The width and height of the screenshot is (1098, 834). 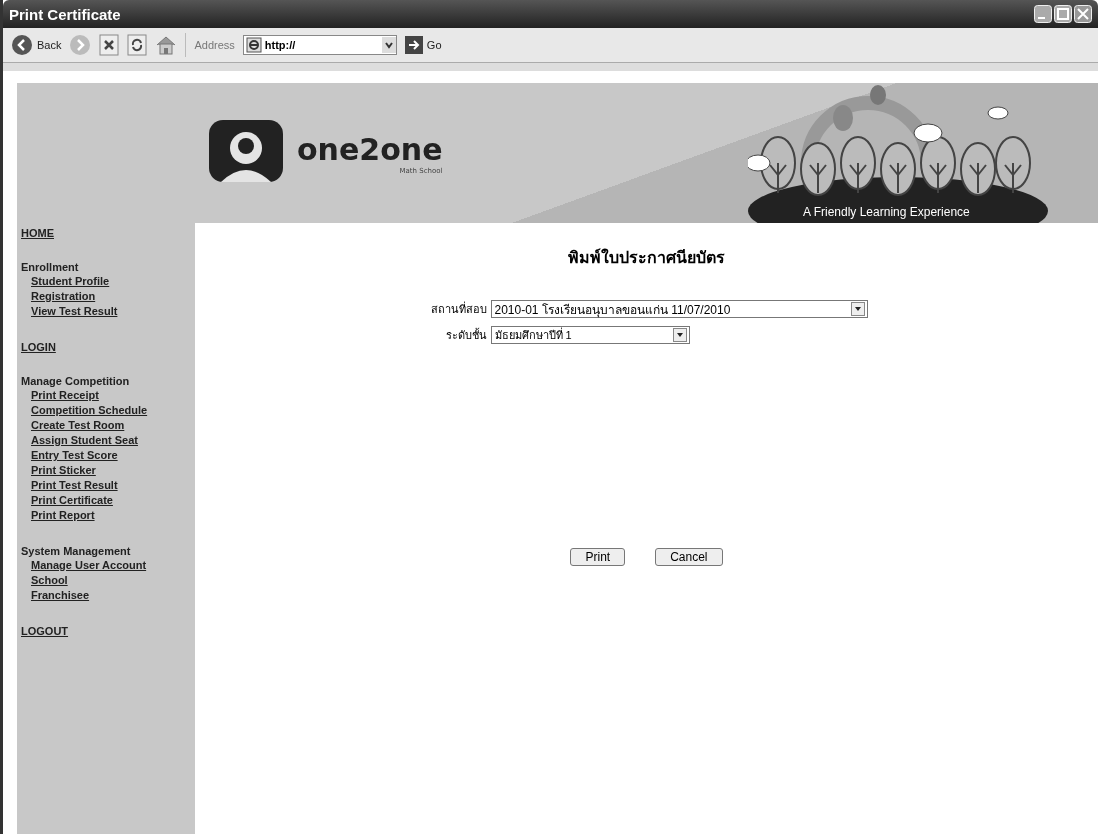 I want to click on nav-link: View Test Result, so click(x=74, y=311).